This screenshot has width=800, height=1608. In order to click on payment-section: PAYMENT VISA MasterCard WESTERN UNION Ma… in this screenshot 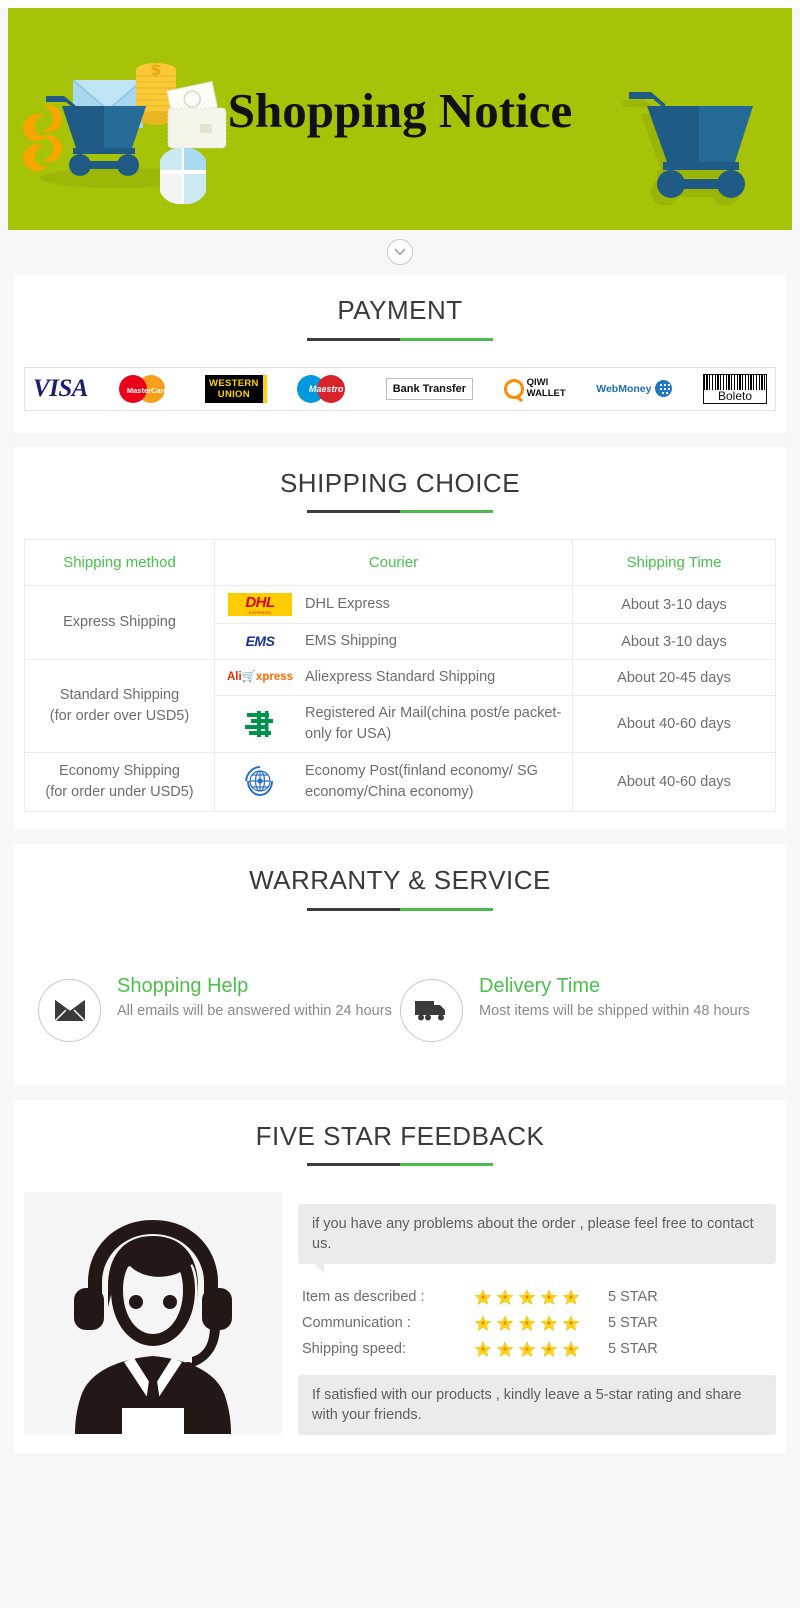, I will do `click(400, 353)`.